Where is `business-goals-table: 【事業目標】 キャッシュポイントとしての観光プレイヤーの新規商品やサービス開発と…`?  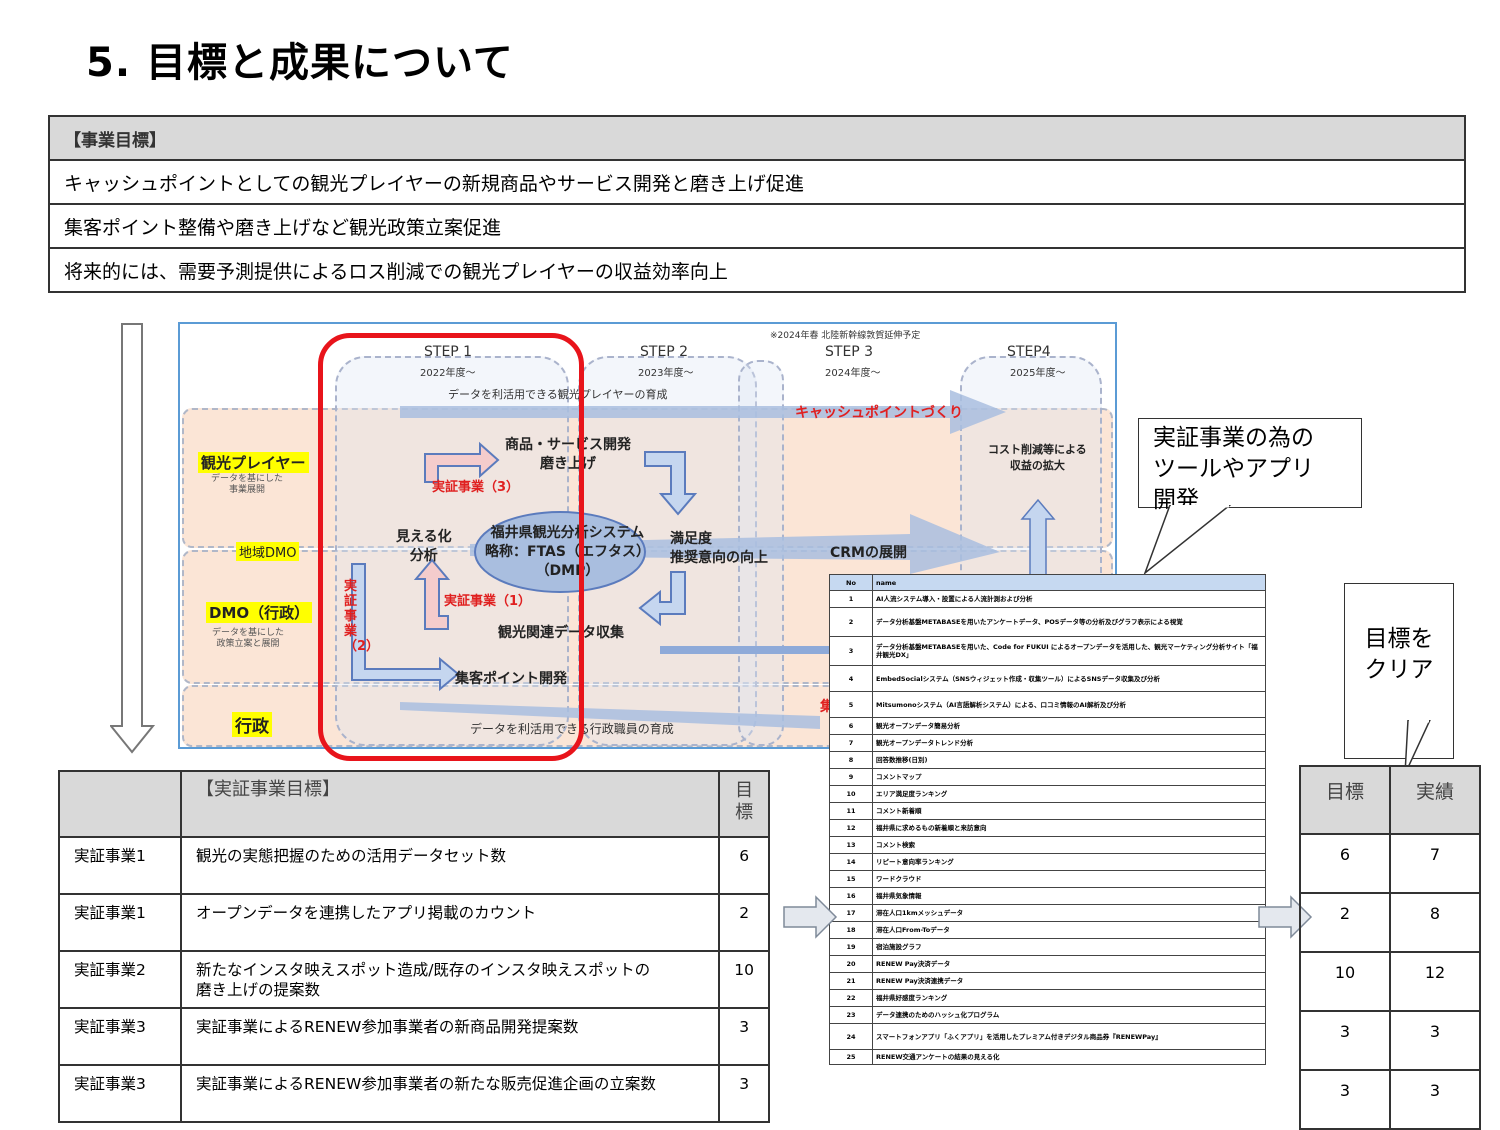 business-goals-table: 【事業目標】 キャッシュポイントとしての観光プレイヤーの新規商品やサービス開発と… is located at coordinates (757, 204).